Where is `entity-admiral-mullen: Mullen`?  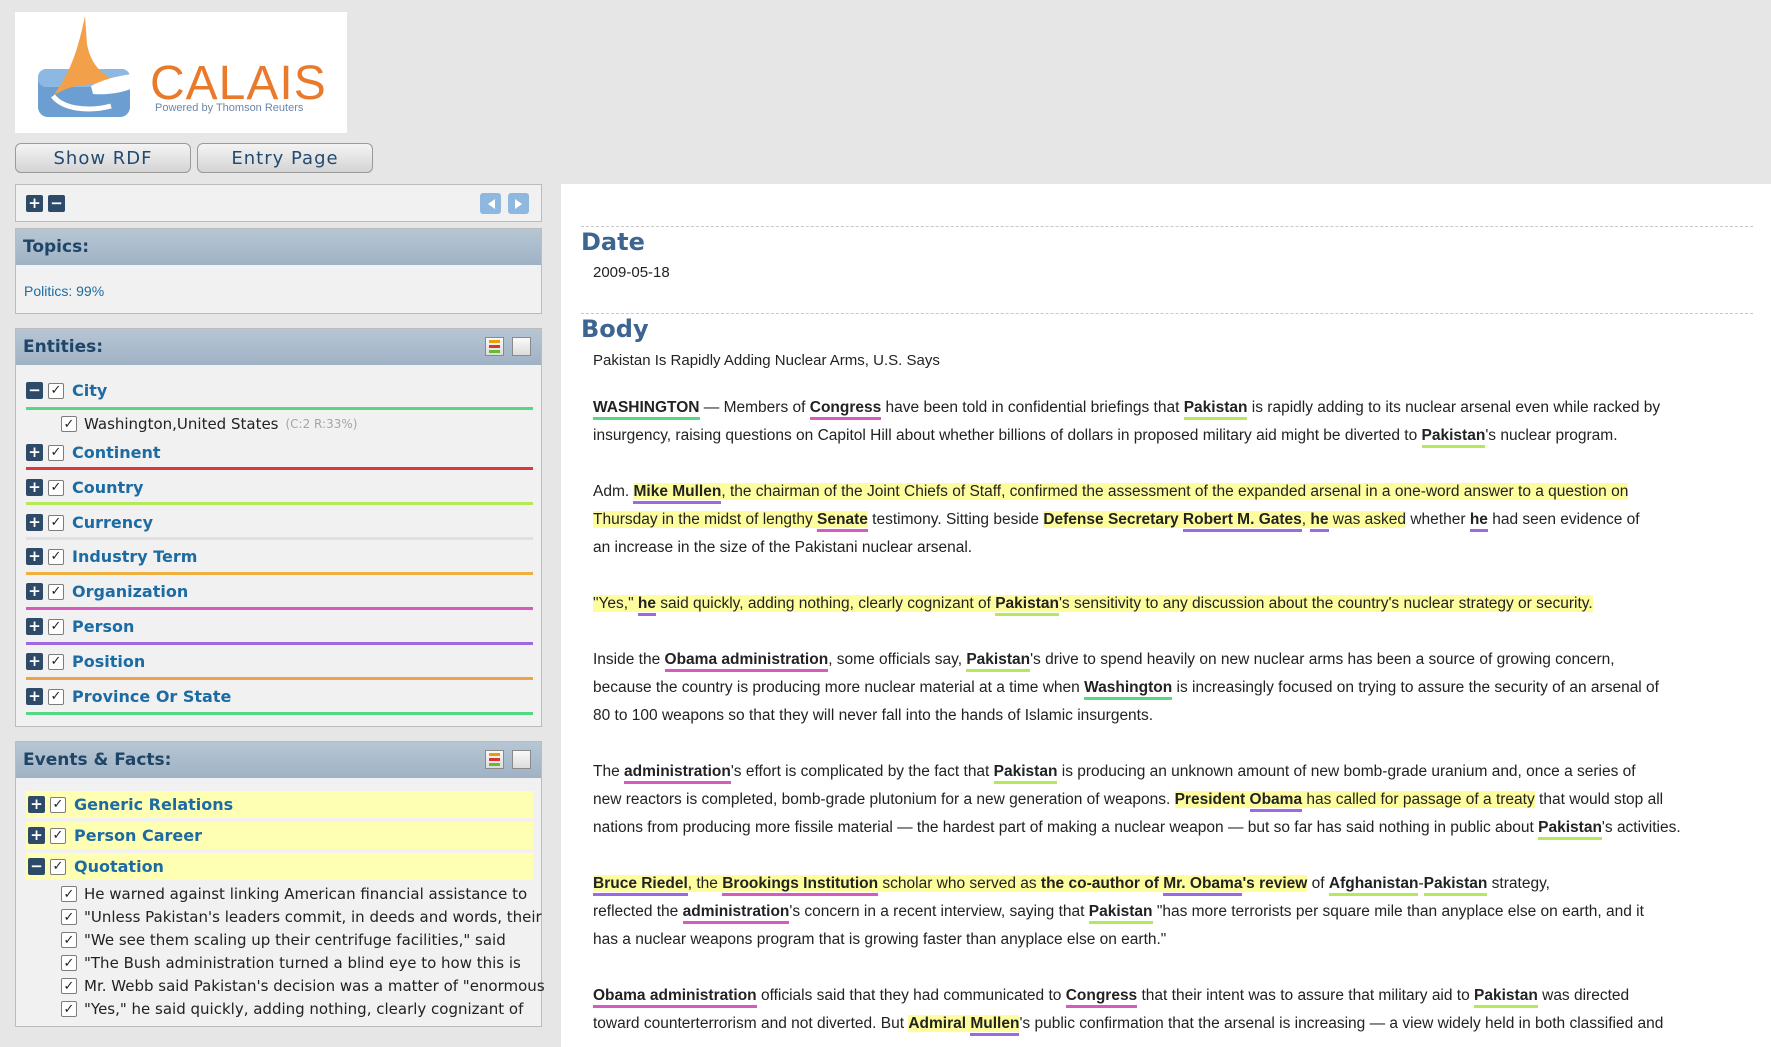
entity-admiral-mullen: Mullen is located at coordinates (995, 1025).